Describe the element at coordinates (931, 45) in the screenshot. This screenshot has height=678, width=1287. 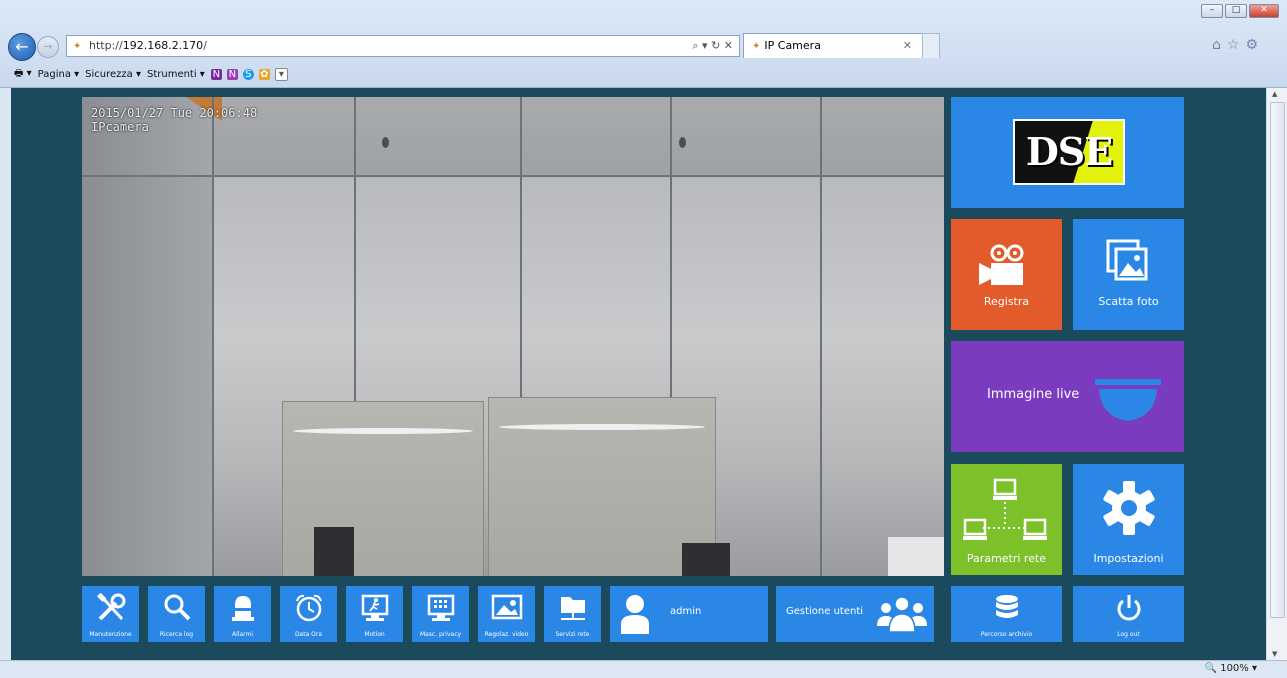
I see `new-tab-button` at that location.